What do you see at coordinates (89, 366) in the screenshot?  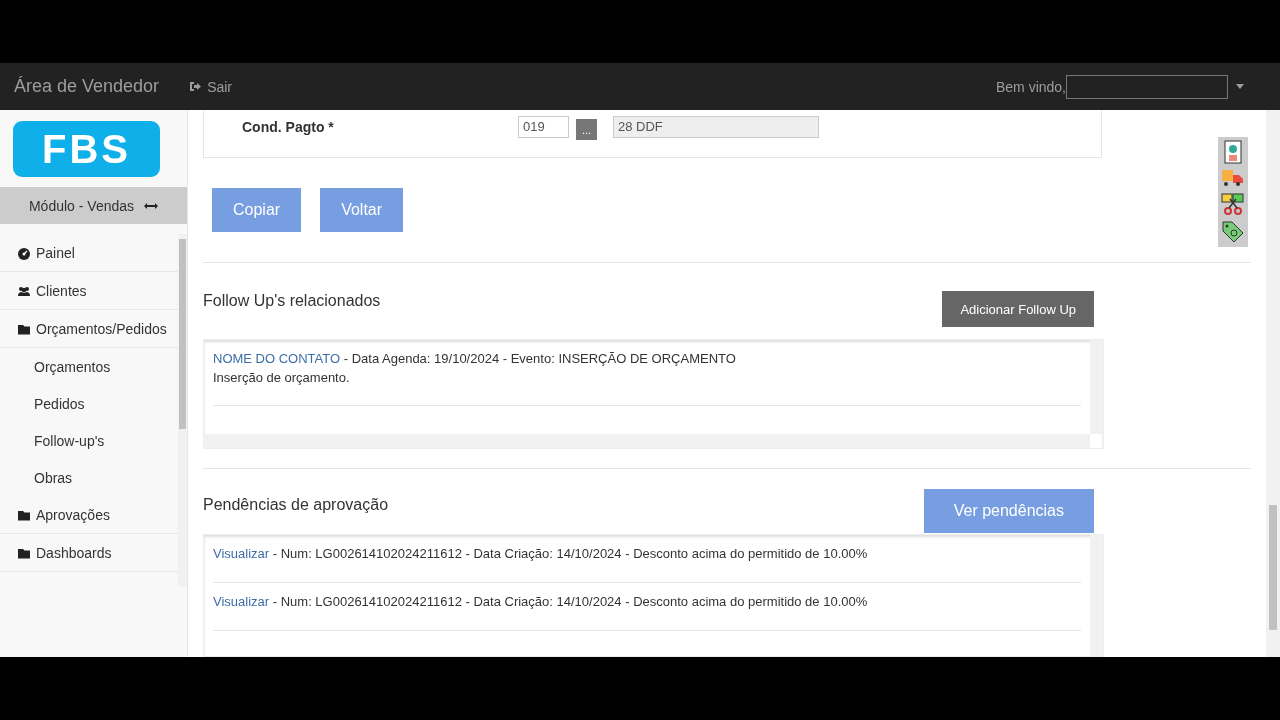 I see `sidebar-item: Orçamentos` at bounding box center [89, 366].